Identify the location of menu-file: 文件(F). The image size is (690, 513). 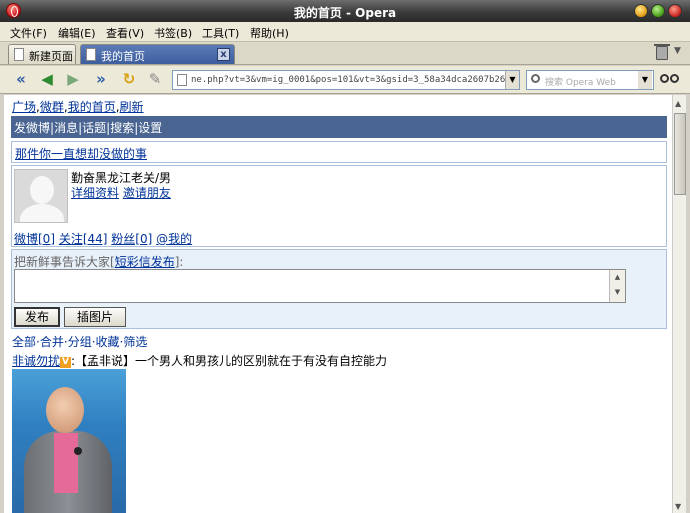
(28, 33).